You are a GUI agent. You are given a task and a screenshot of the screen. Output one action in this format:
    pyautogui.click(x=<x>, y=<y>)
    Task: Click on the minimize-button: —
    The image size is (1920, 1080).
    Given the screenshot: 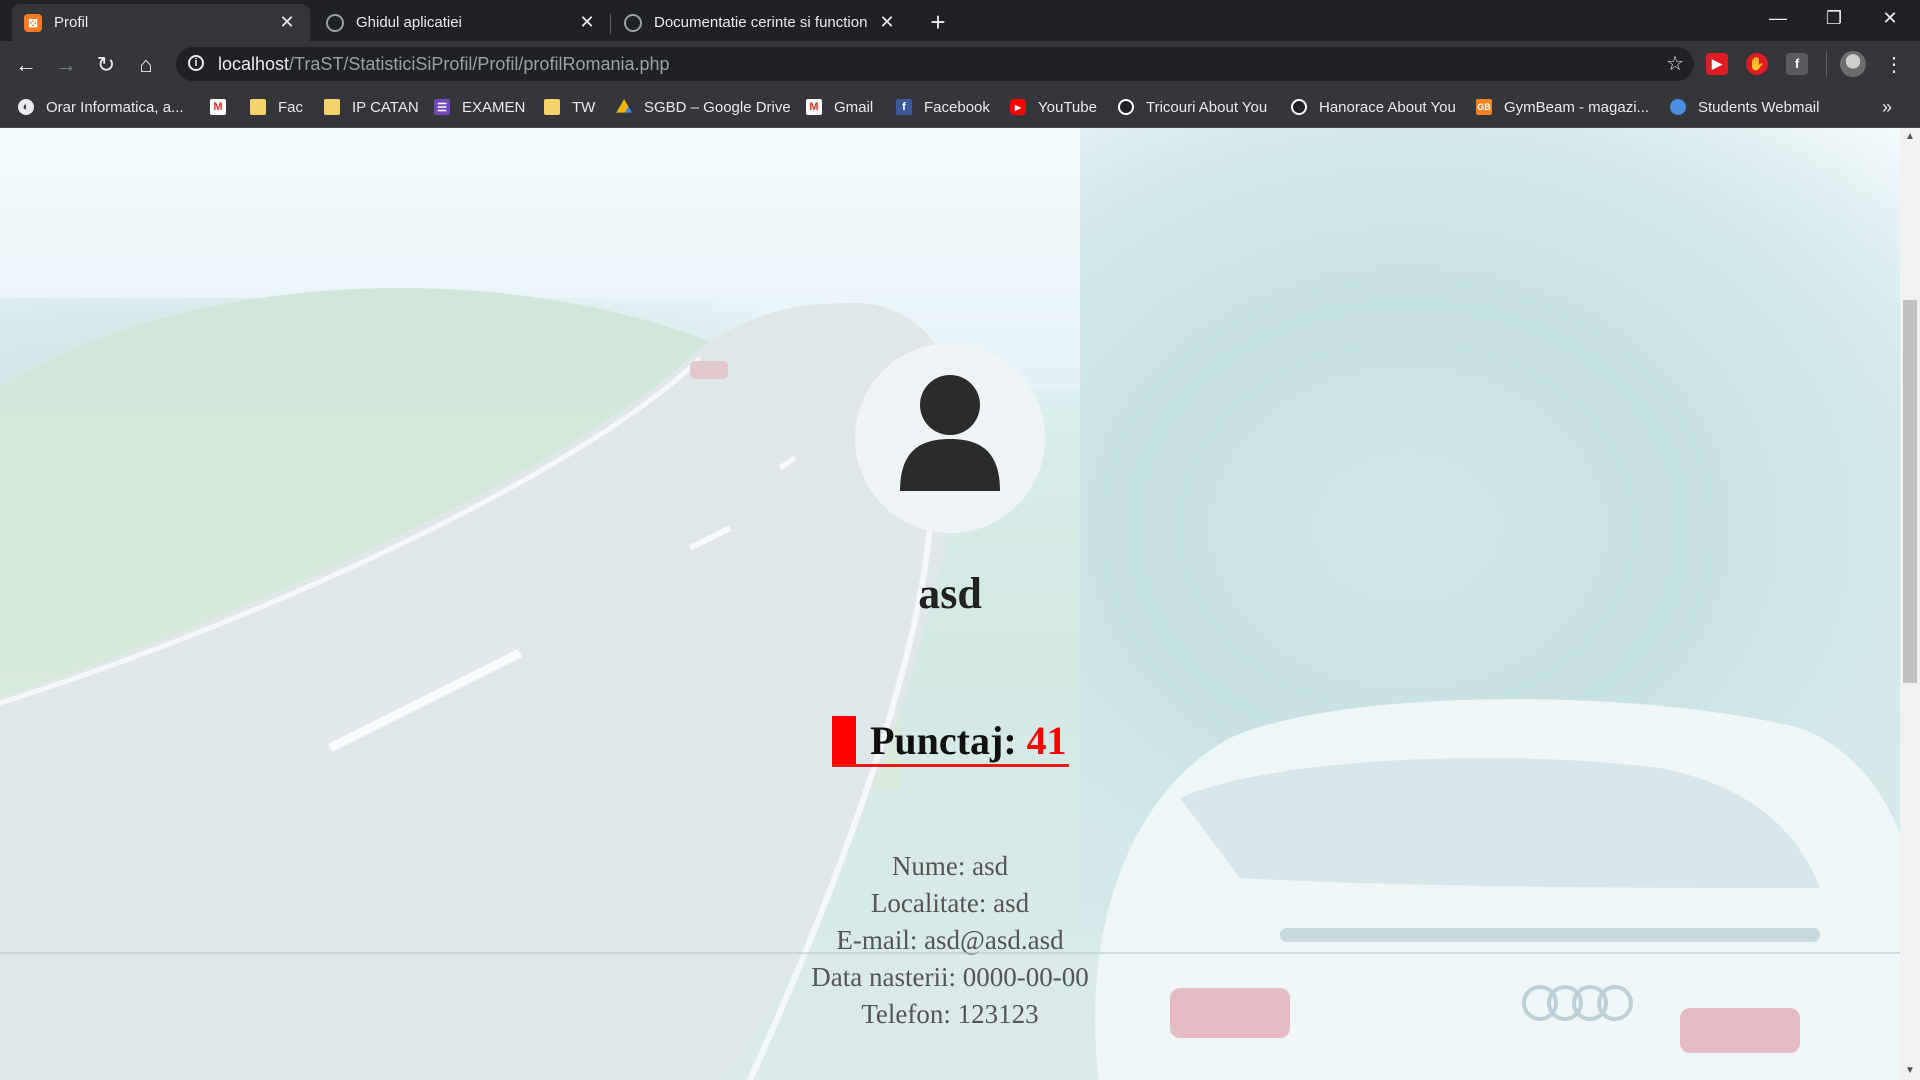 What is the action you would take?
    pyautogui.click(x=1778, y=18)
    